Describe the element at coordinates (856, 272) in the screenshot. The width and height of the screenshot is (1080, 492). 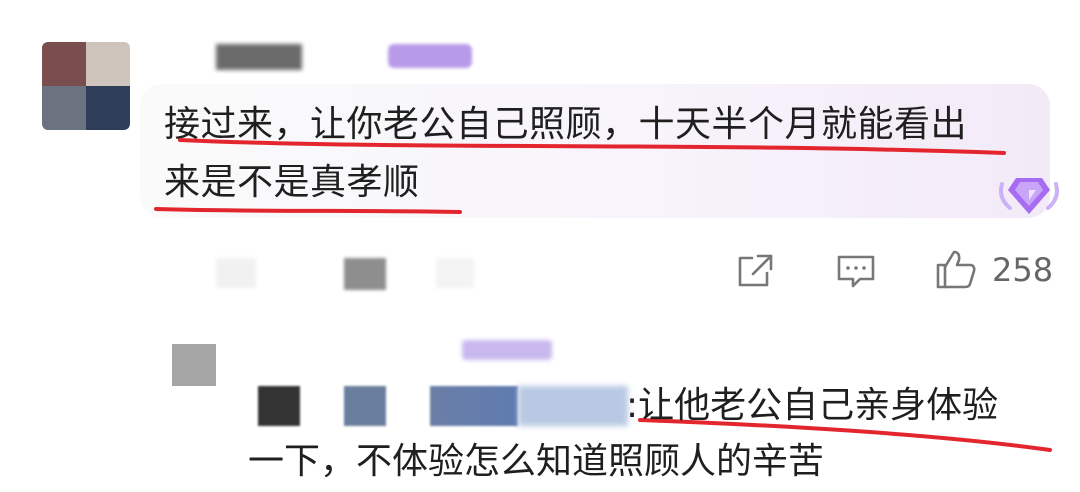
I see `comment-icon` at that location.